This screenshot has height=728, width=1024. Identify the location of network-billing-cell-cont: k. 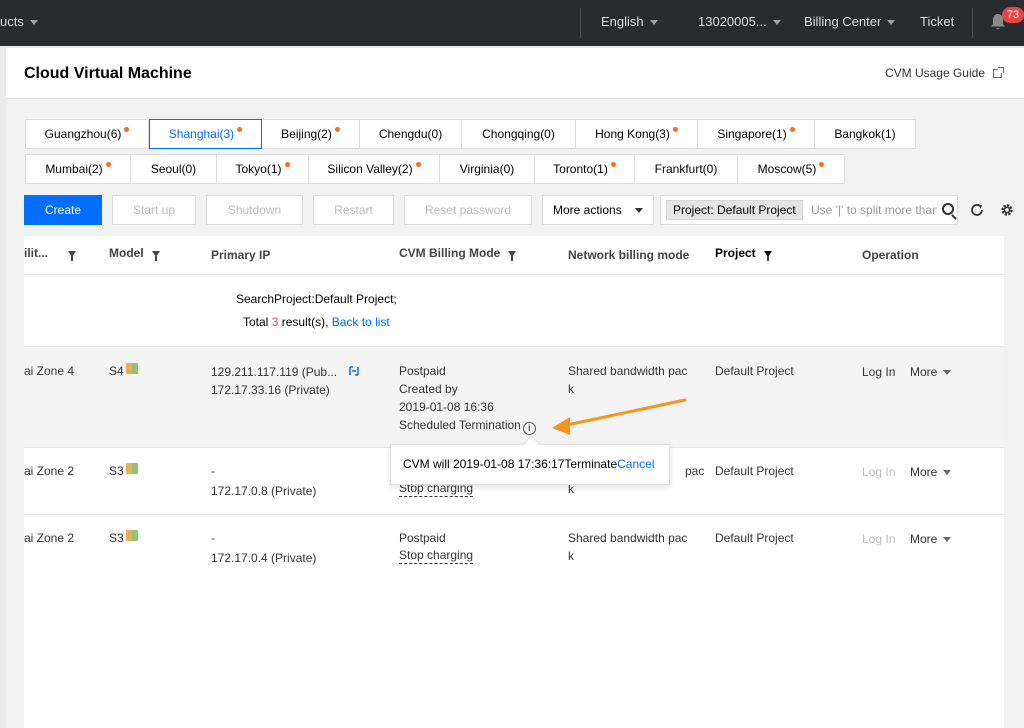
(571, 556).